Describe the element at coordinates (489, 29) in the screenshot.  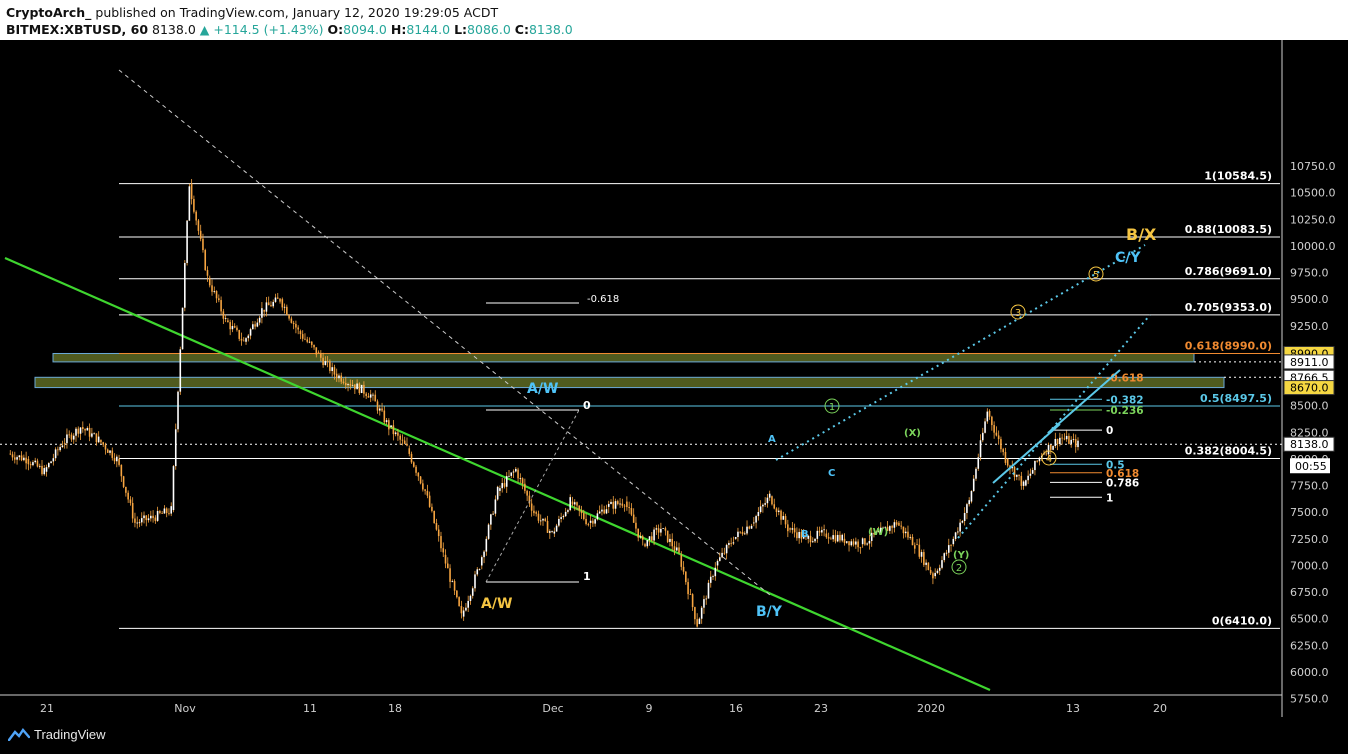
I see `low-value: 8086.0` at that location.